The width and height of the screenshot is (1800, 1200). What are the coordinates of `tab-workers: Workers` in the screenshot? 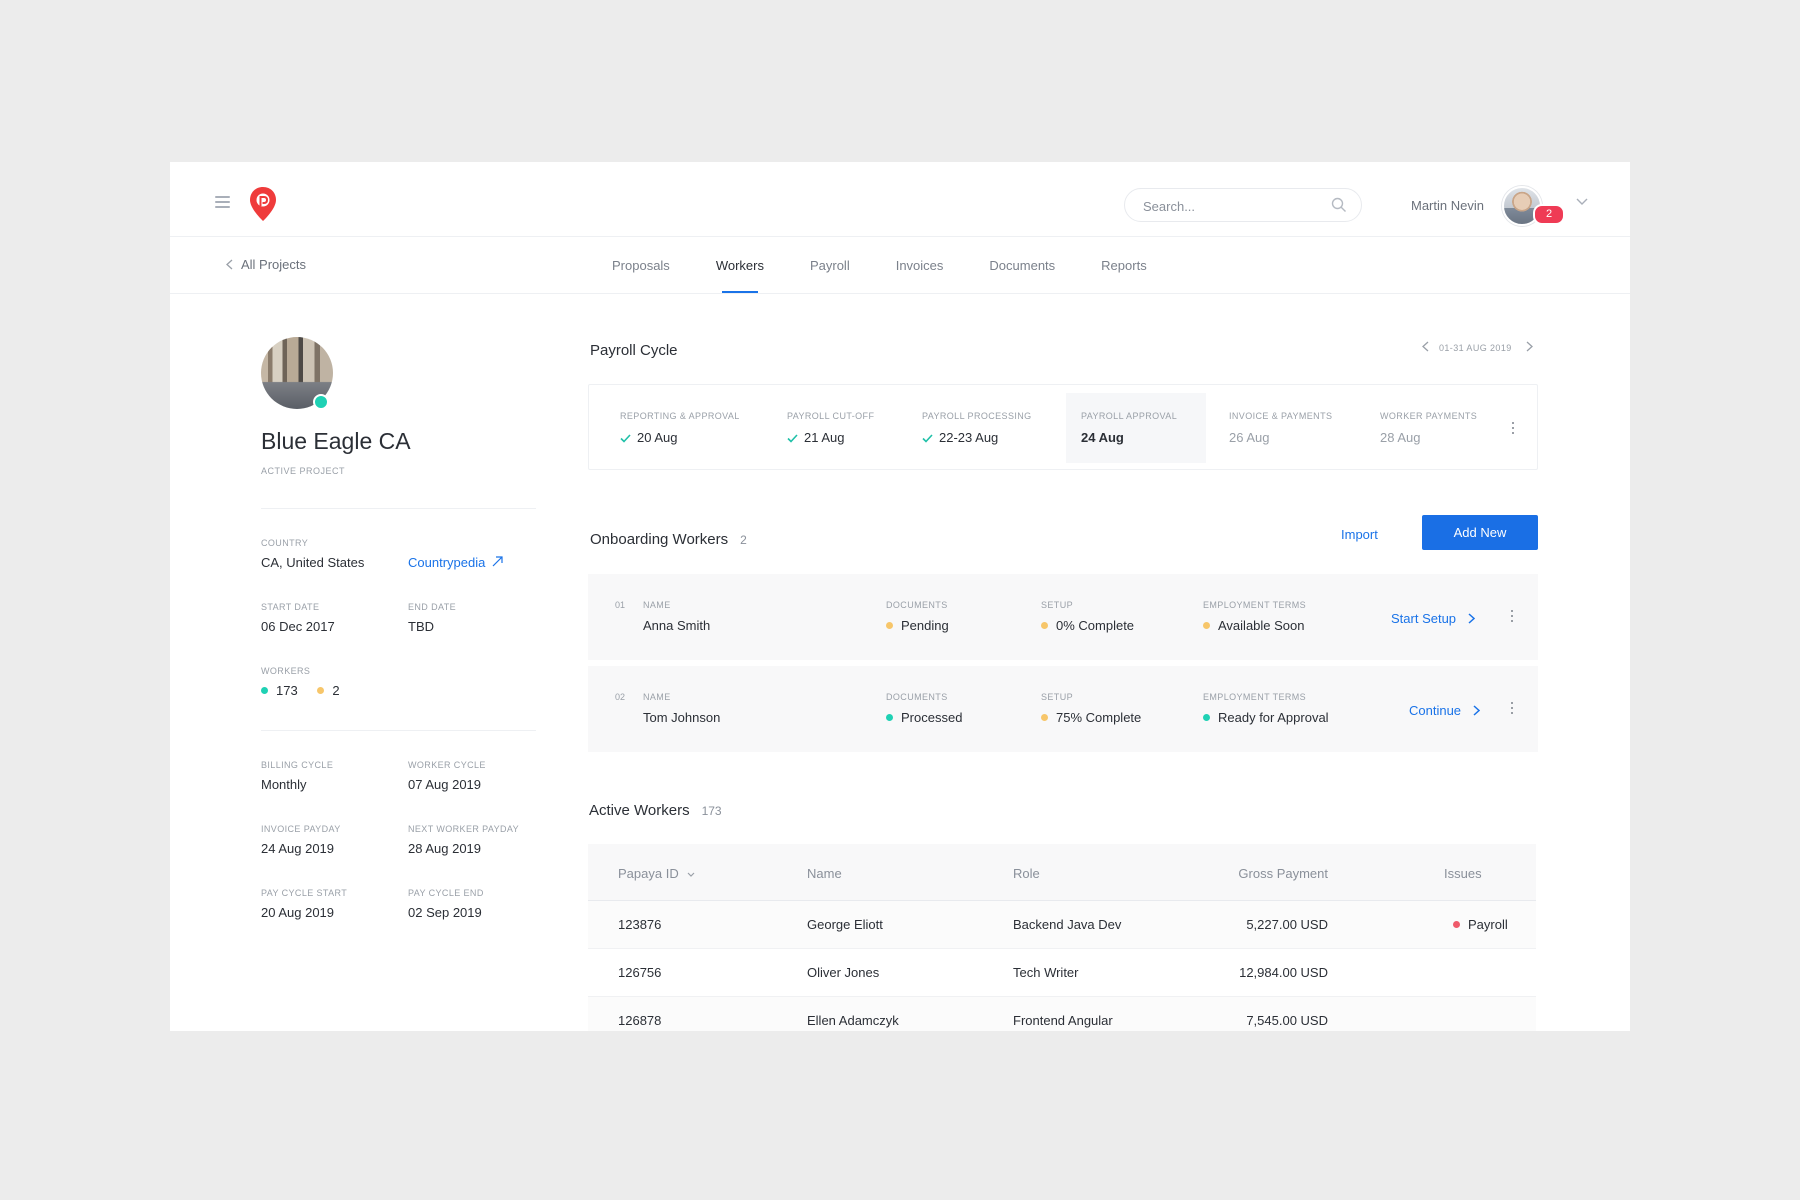 It's located at (740, 265).